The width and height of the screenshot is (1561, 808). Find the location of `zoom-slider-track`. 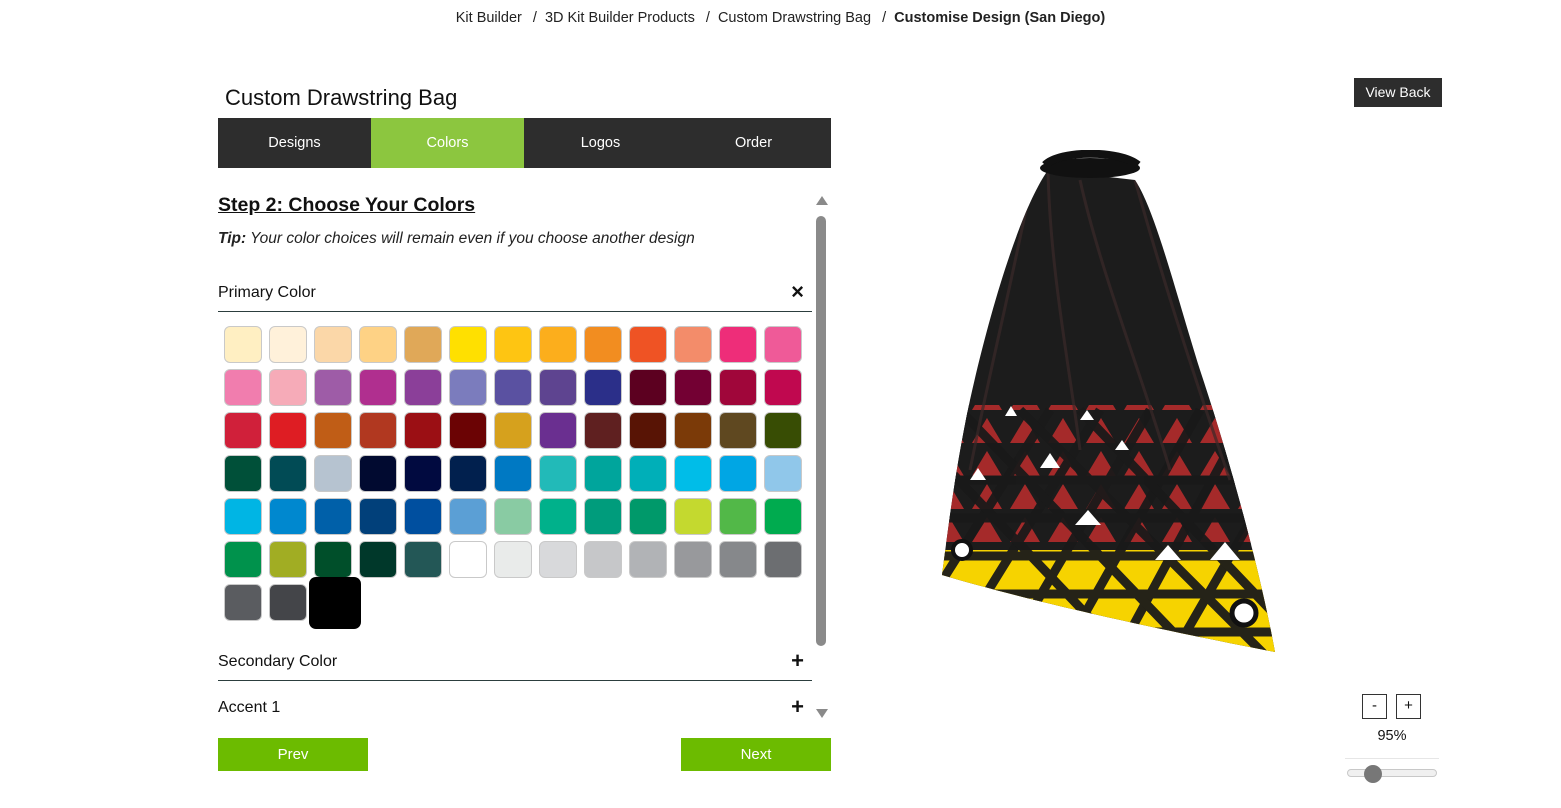

zoom-slider-track is located at coordinates (1392, 773).